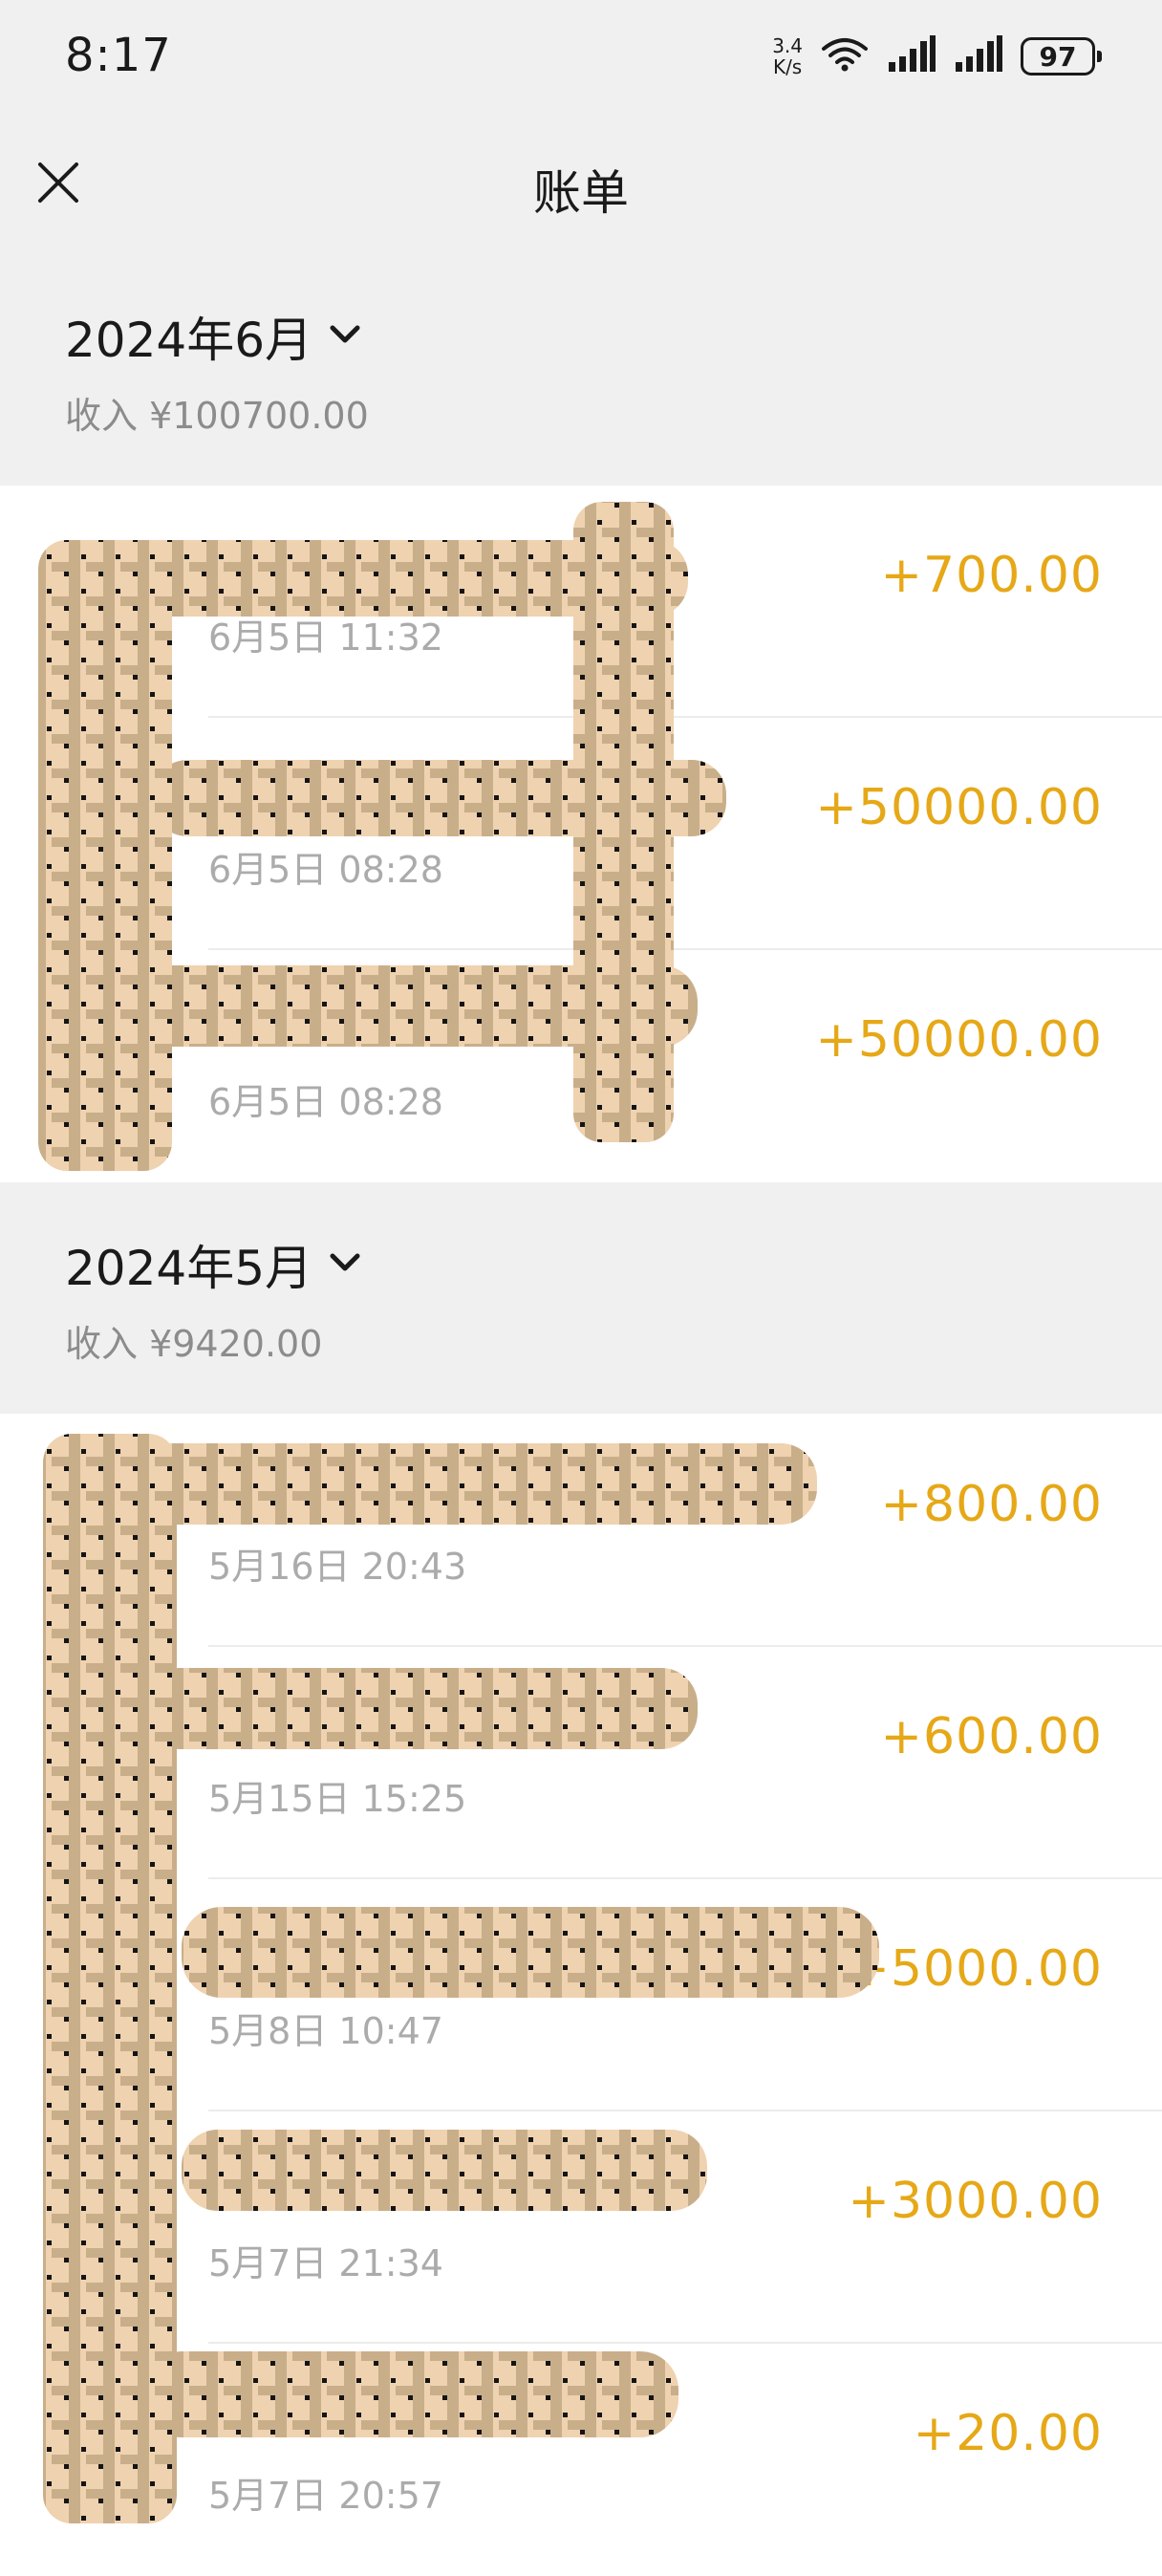 This screenshot has height=2576, width=1162. What do you see at coordinates (975, 2201) in the screenshot?
I see `transaction-amount: +3000.00` at bounding box center [975, 2201].